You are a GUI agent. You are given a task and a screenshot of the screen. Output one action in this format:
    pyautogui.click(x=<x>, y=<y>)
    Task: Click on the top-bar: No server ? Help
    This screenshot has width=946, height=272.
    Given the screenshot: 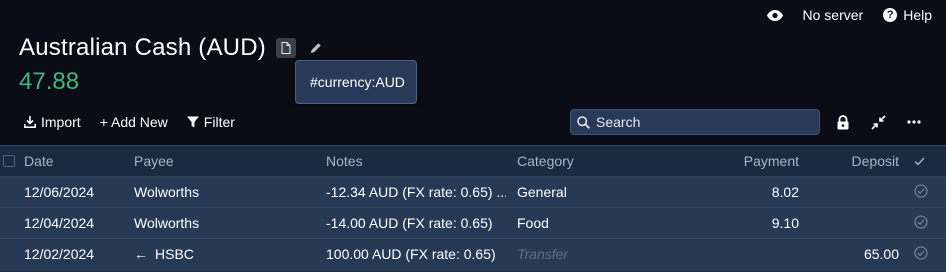 What is the action you would take?
    pyautogui.click(x=856, y=15)
    